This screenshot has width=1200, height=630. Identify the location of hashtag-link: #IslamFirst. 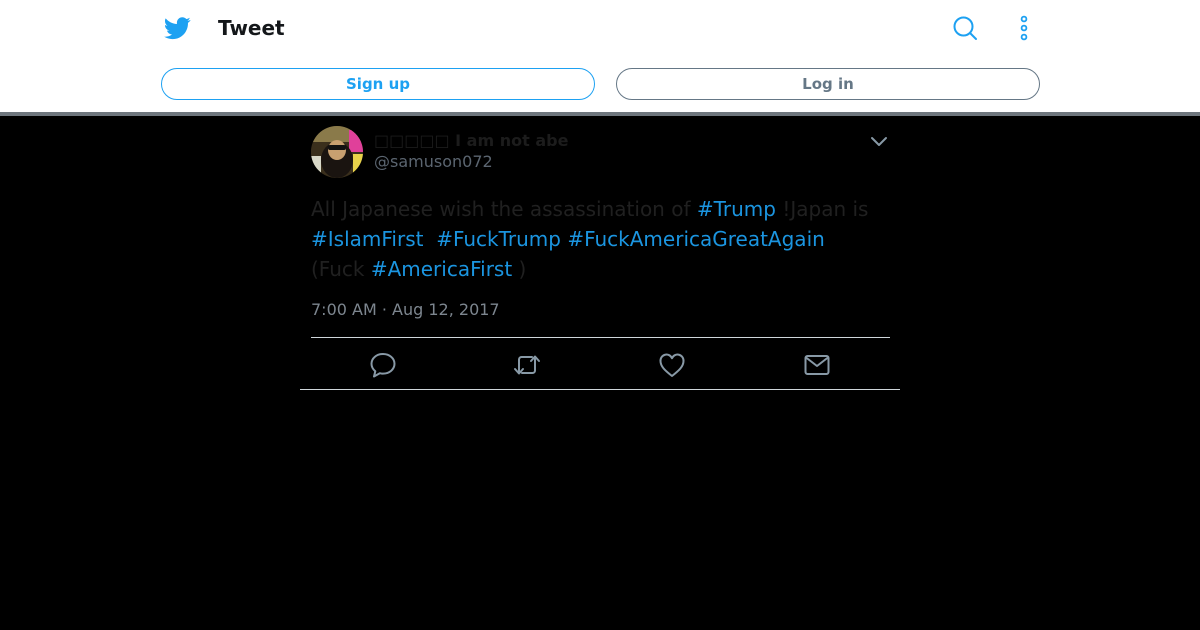
(367, 239).